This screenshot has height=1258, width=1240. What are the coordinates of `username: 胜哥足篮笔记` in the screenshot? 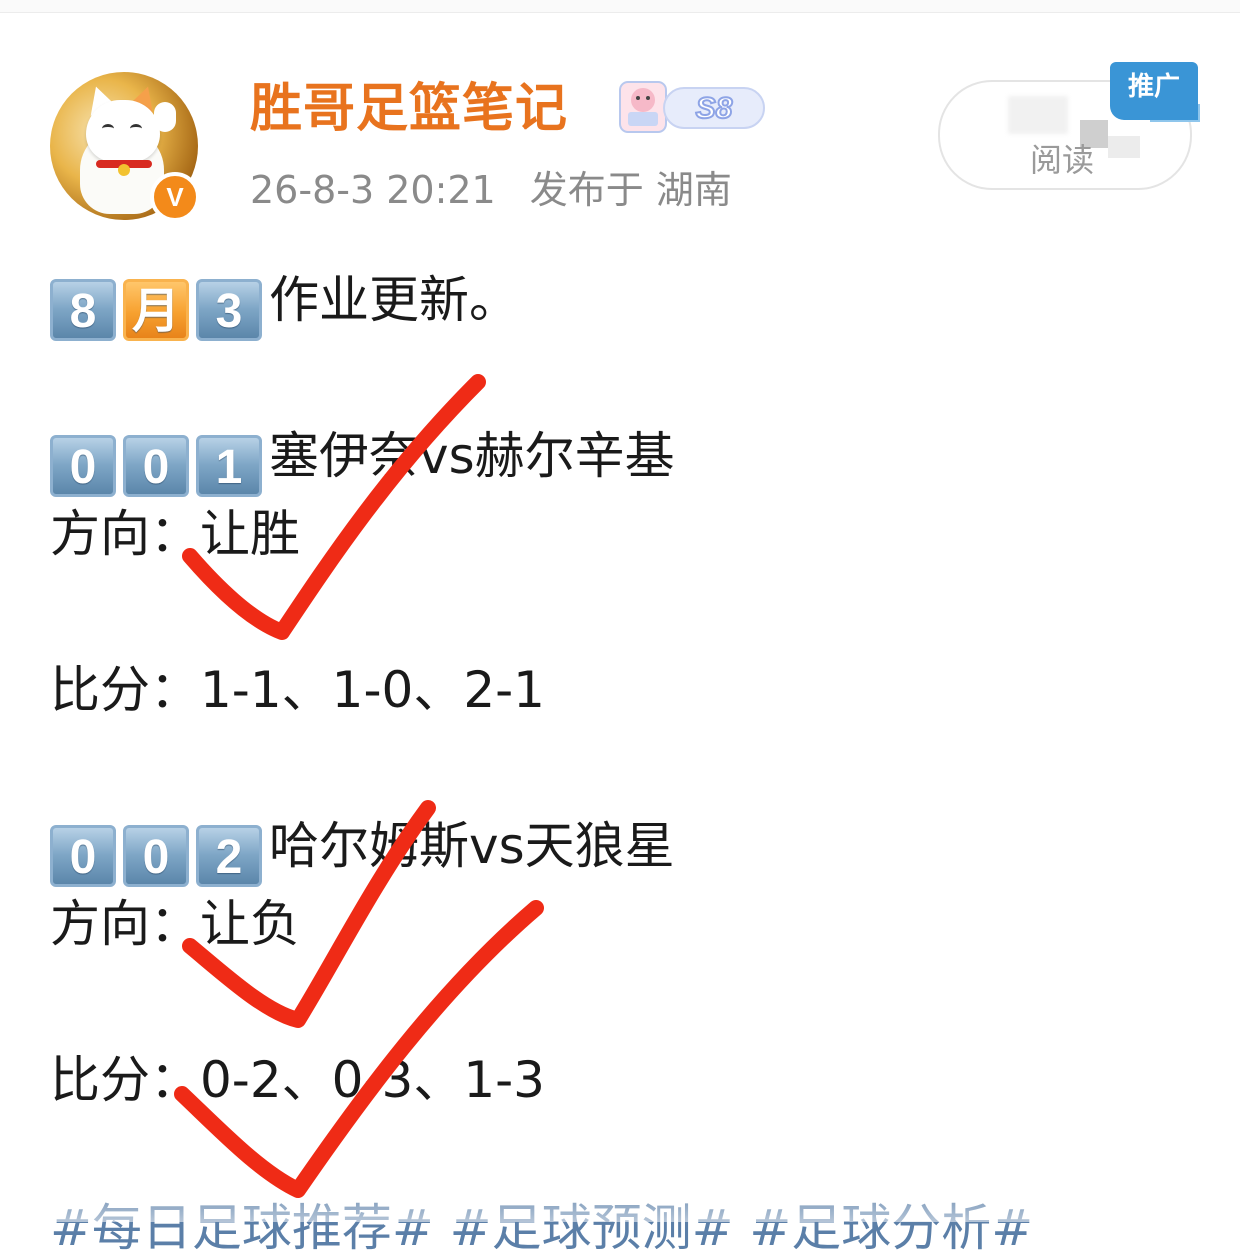 It's located at (409, 109).